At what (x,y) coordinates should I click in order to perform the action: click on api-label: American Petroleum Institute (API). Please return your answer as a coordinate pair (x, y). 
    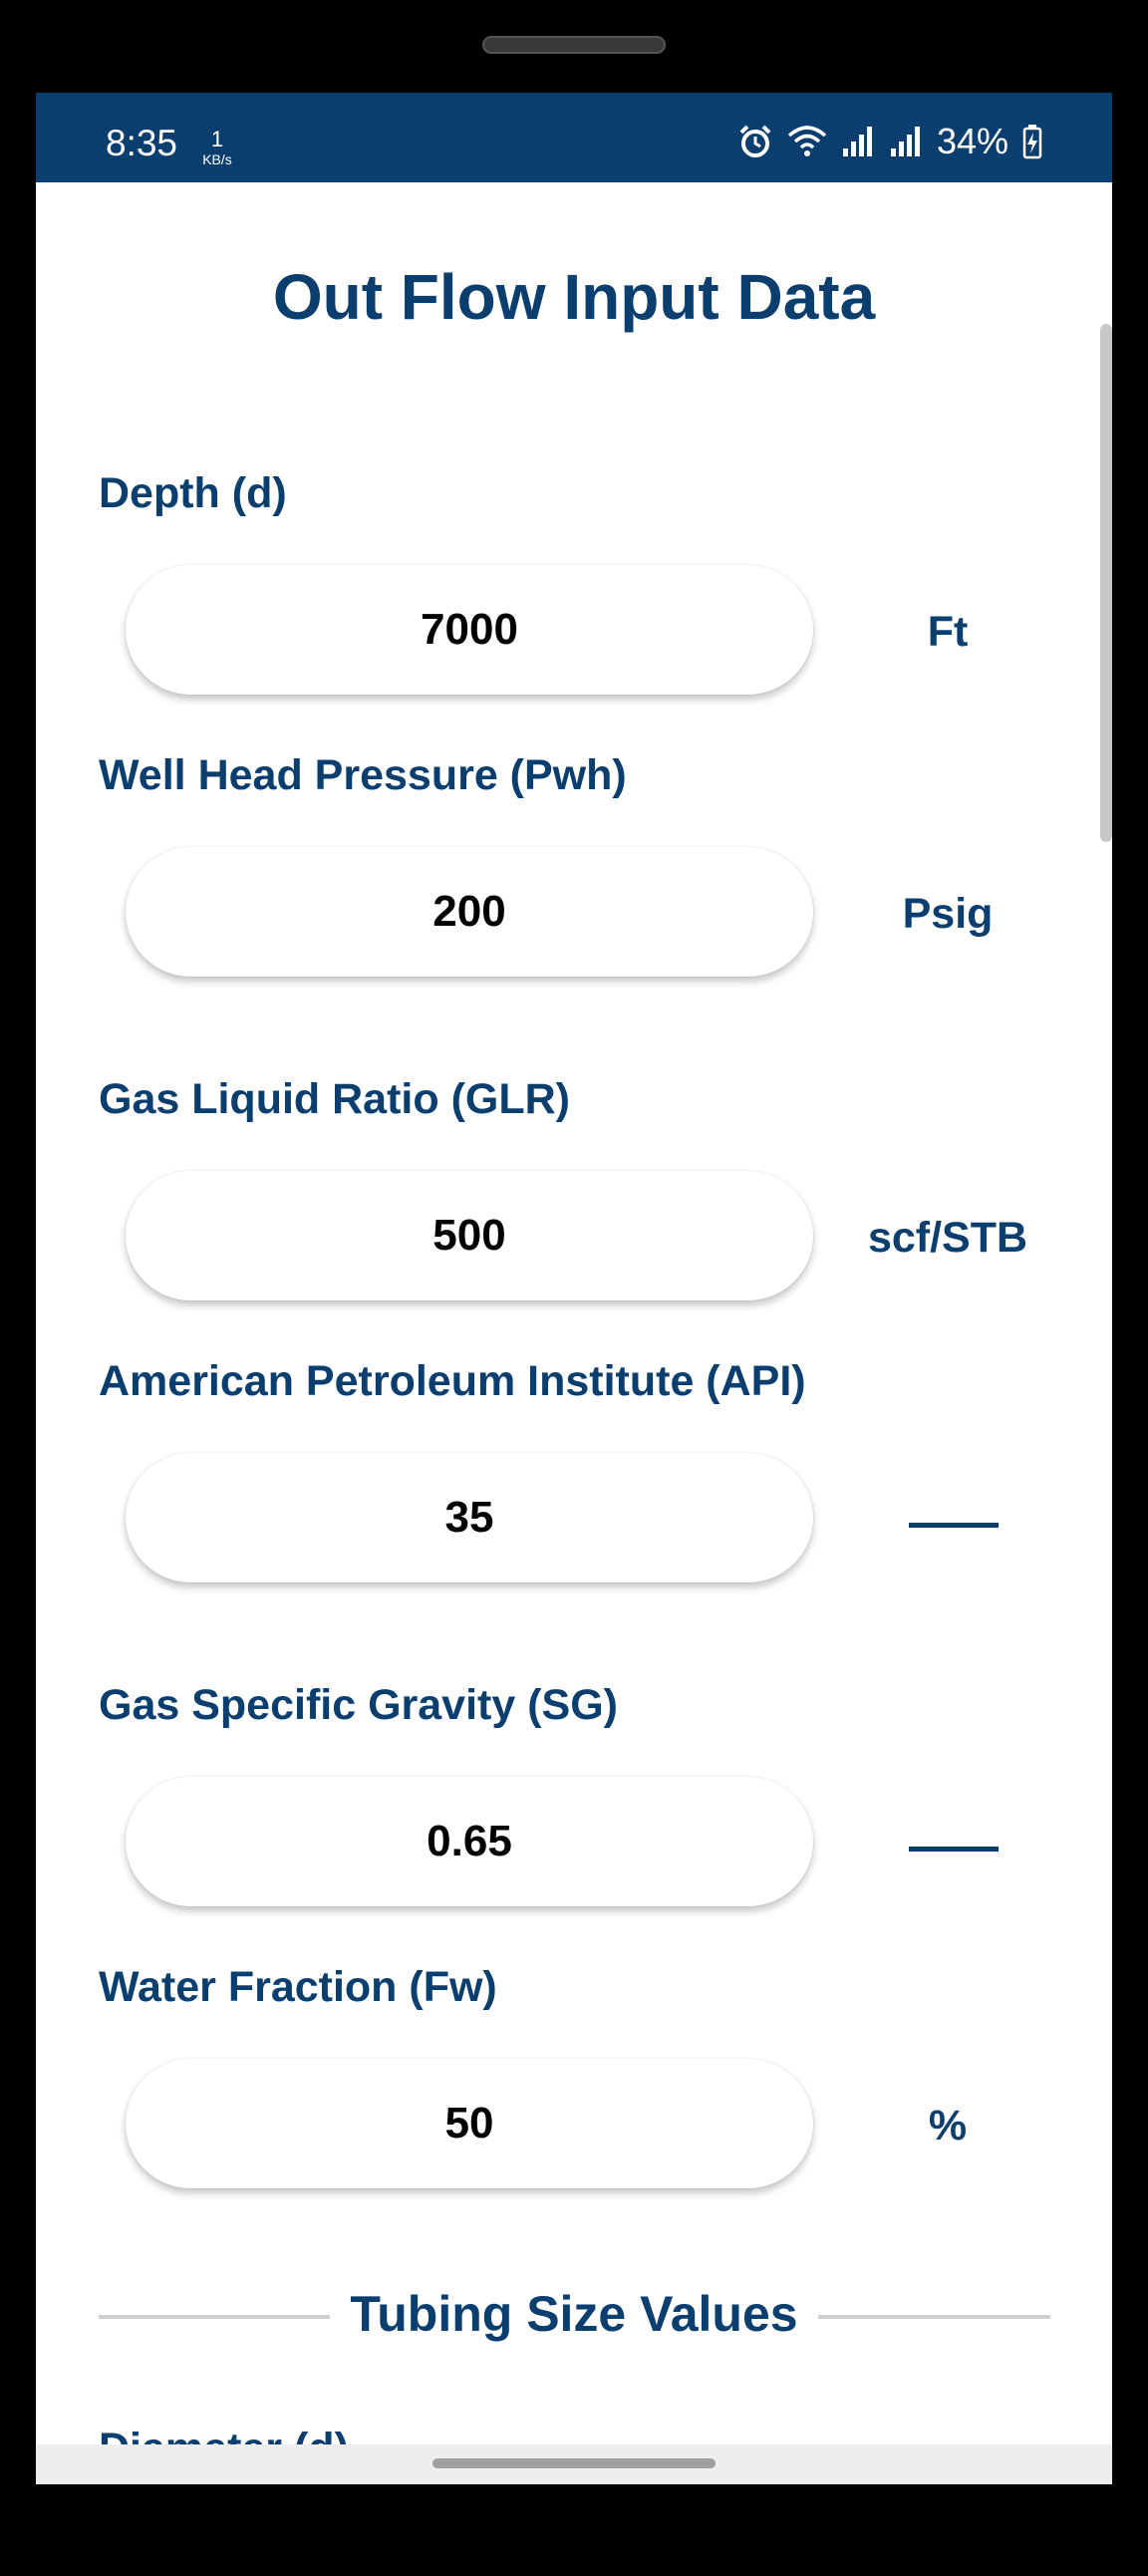
    Looking at the image, I should click on (452, 1381).